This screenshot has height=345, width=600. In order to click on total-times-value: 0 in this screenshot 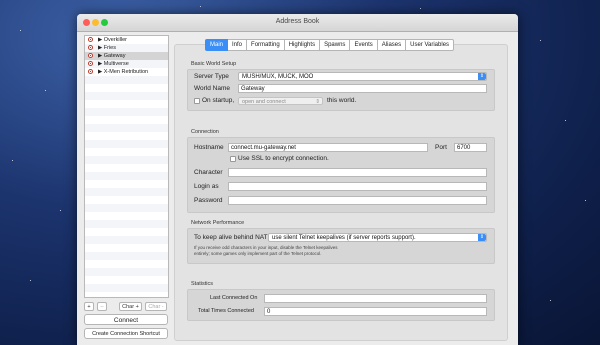, I will do `click(375, 311)`.